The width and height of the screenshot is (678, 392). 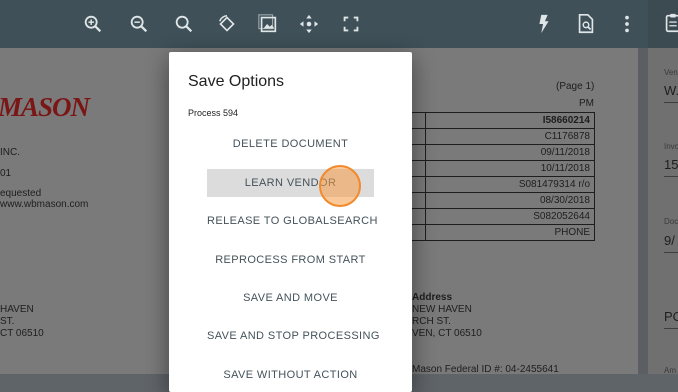 What do you see at coordinates (184, 24) in the screenshot?
I see `search-icon` at bounding box center [184, 24].